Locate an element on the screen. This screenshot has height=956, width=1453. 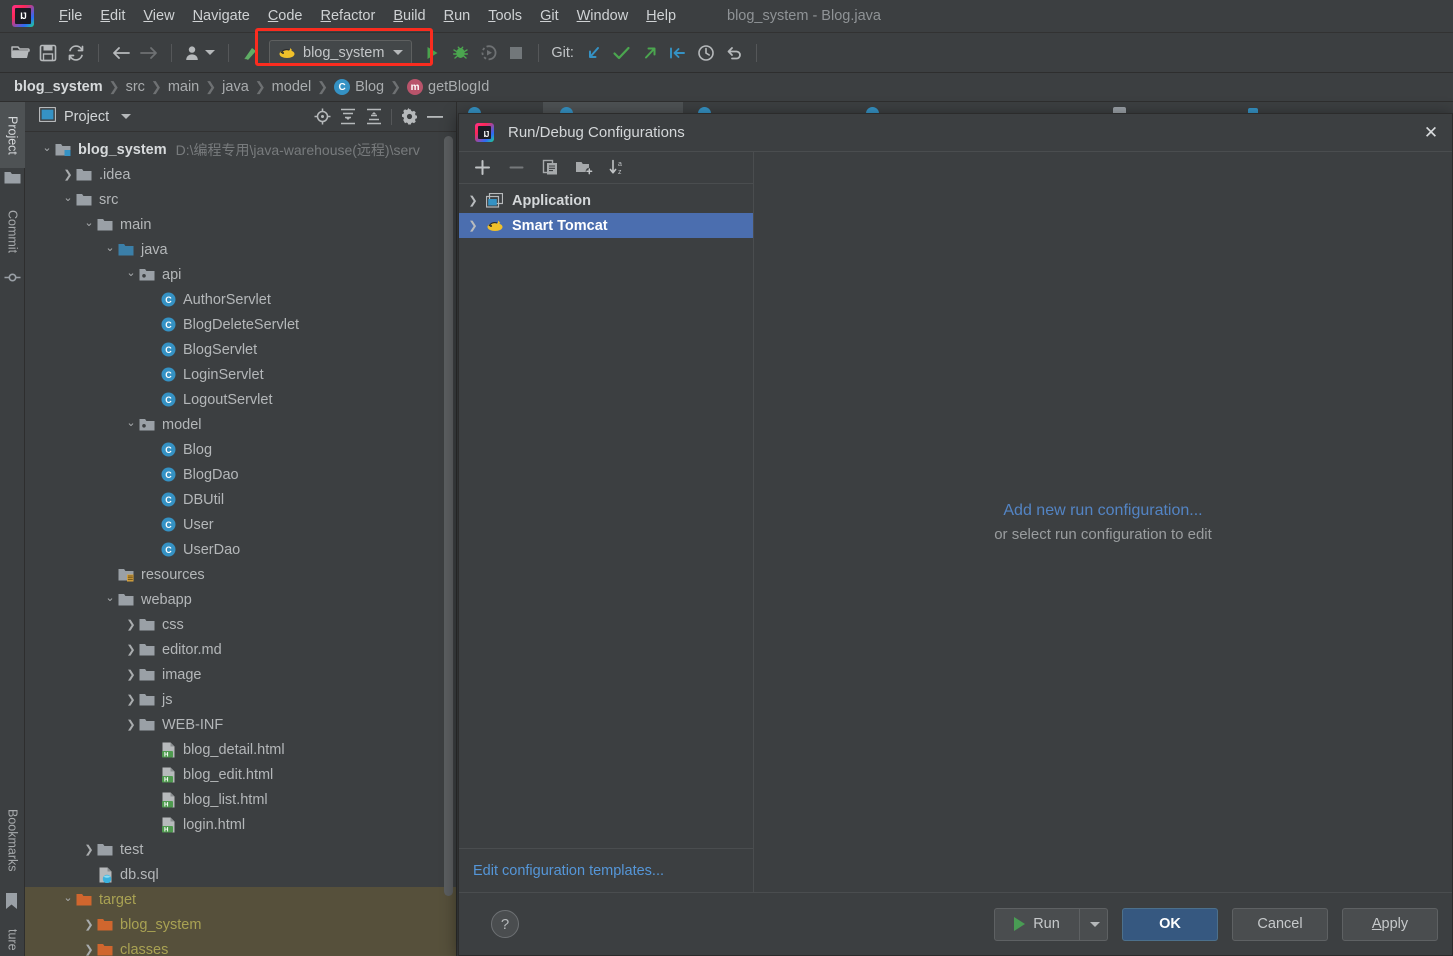
breadcrumb-item-2: main is located at coordinates (183, 87).